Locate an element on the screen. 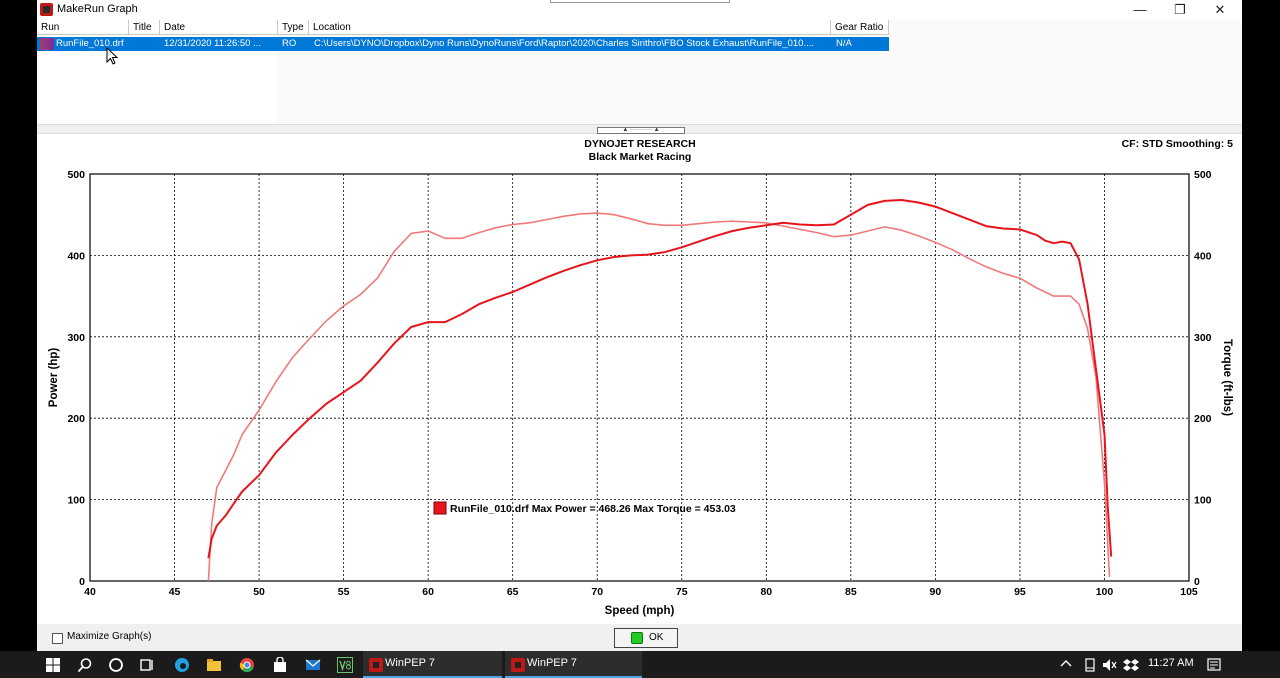 The image size is (1280, 678). y-tick-label-right: 0 is located at coordinates (1197, 582).